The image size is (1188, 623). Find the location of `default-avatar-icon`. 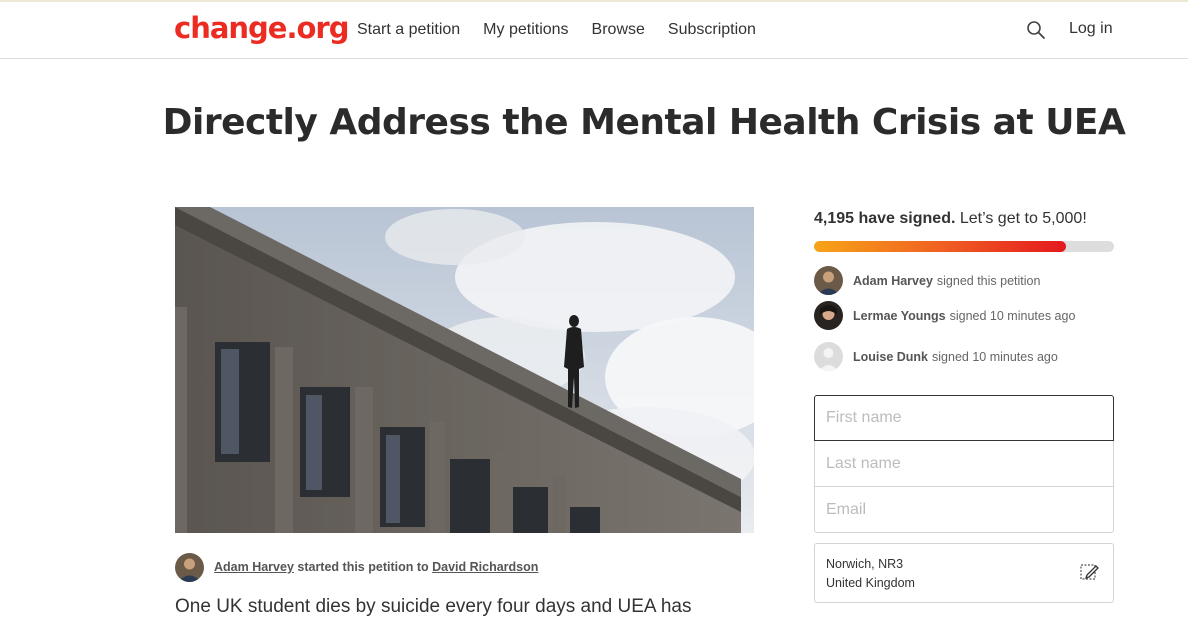

default-avatar-icon is located at coordinates (828, 356).